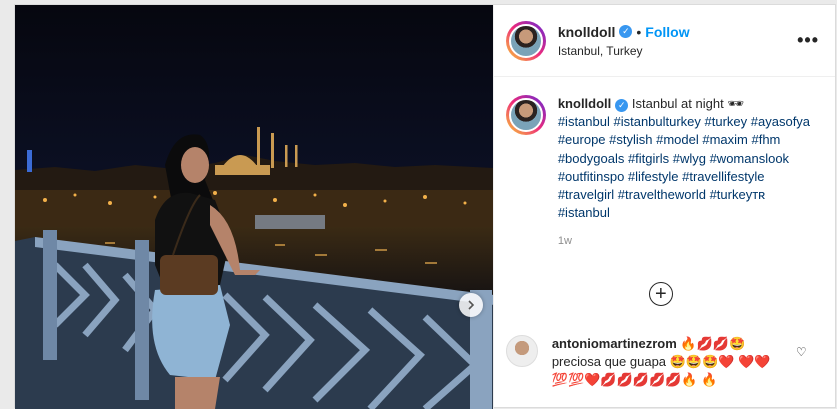 The image size is (837, 409). I want to click on post-time: 1w, so click(688, 241).